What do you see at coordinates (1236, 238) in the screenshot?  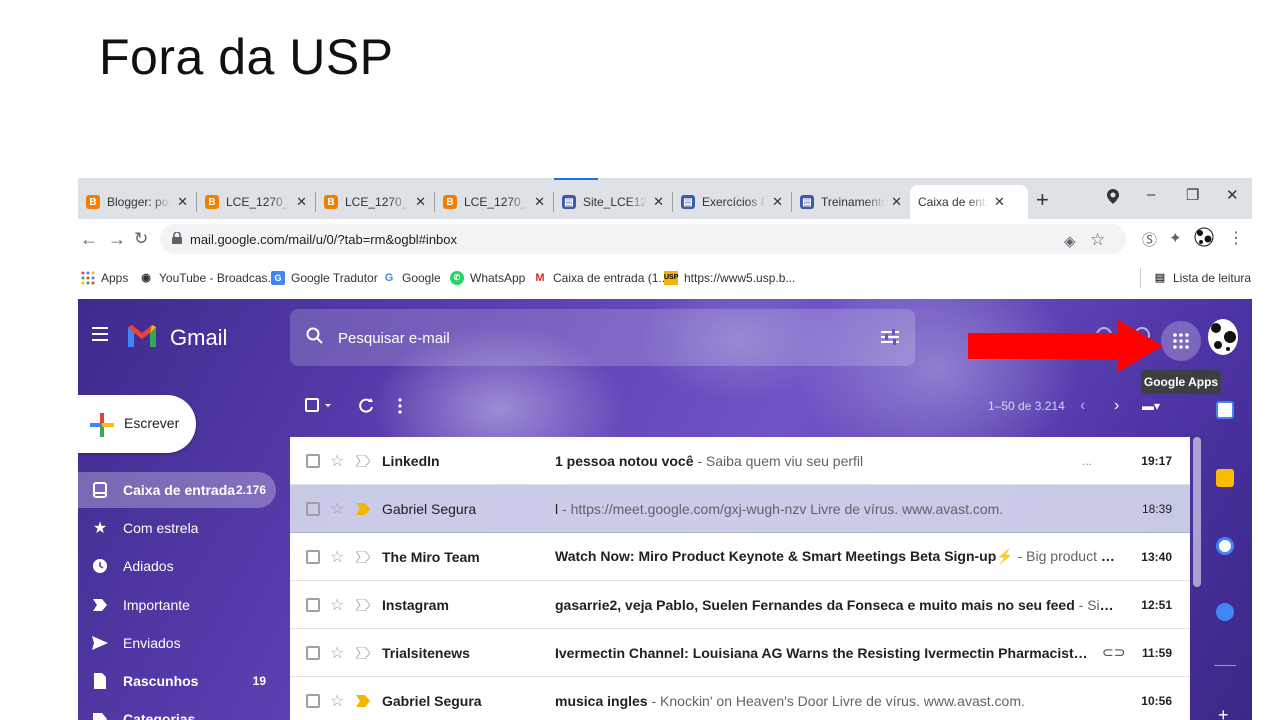 I see `browser-menu-icon: ⋮` at bounding box center [1236, 238].